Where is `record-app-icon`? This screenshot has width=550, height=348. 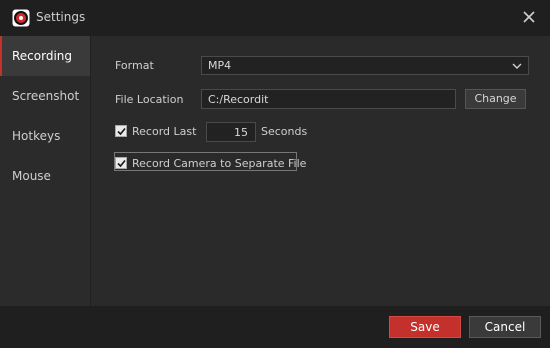 record-app-icon is located at coordinates (21, 18).